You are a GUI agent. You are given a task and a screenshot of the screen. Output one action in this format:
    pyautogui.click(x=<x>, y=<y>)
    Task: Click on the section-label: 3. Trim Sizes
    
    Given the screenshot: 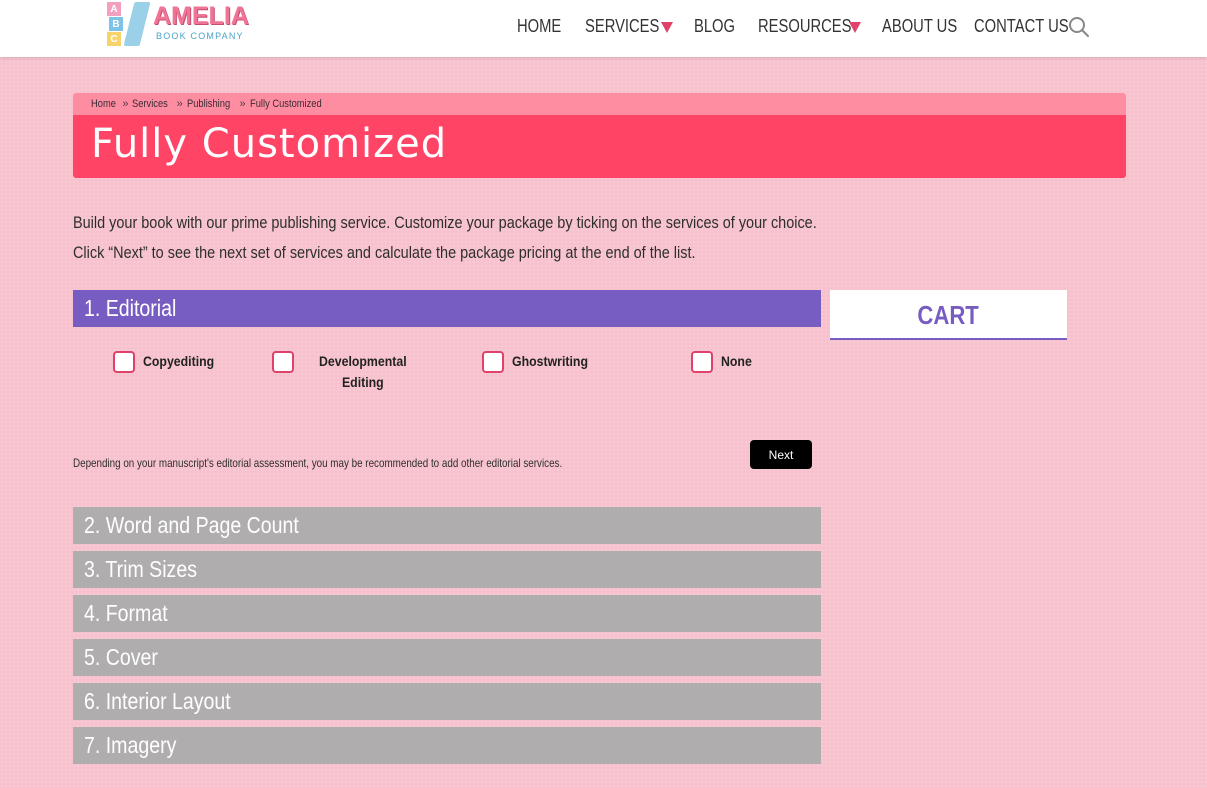 What is the action you would take?
    pyautogui.click(x=140, y=569)
    